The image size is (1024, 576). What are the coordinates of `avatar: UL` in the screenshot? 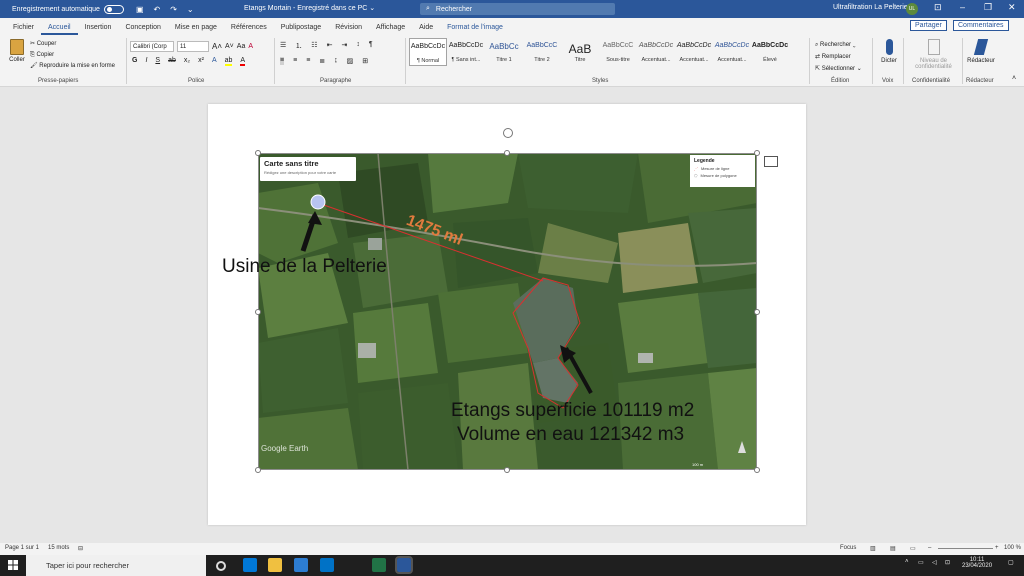 It's located at (912, 9).